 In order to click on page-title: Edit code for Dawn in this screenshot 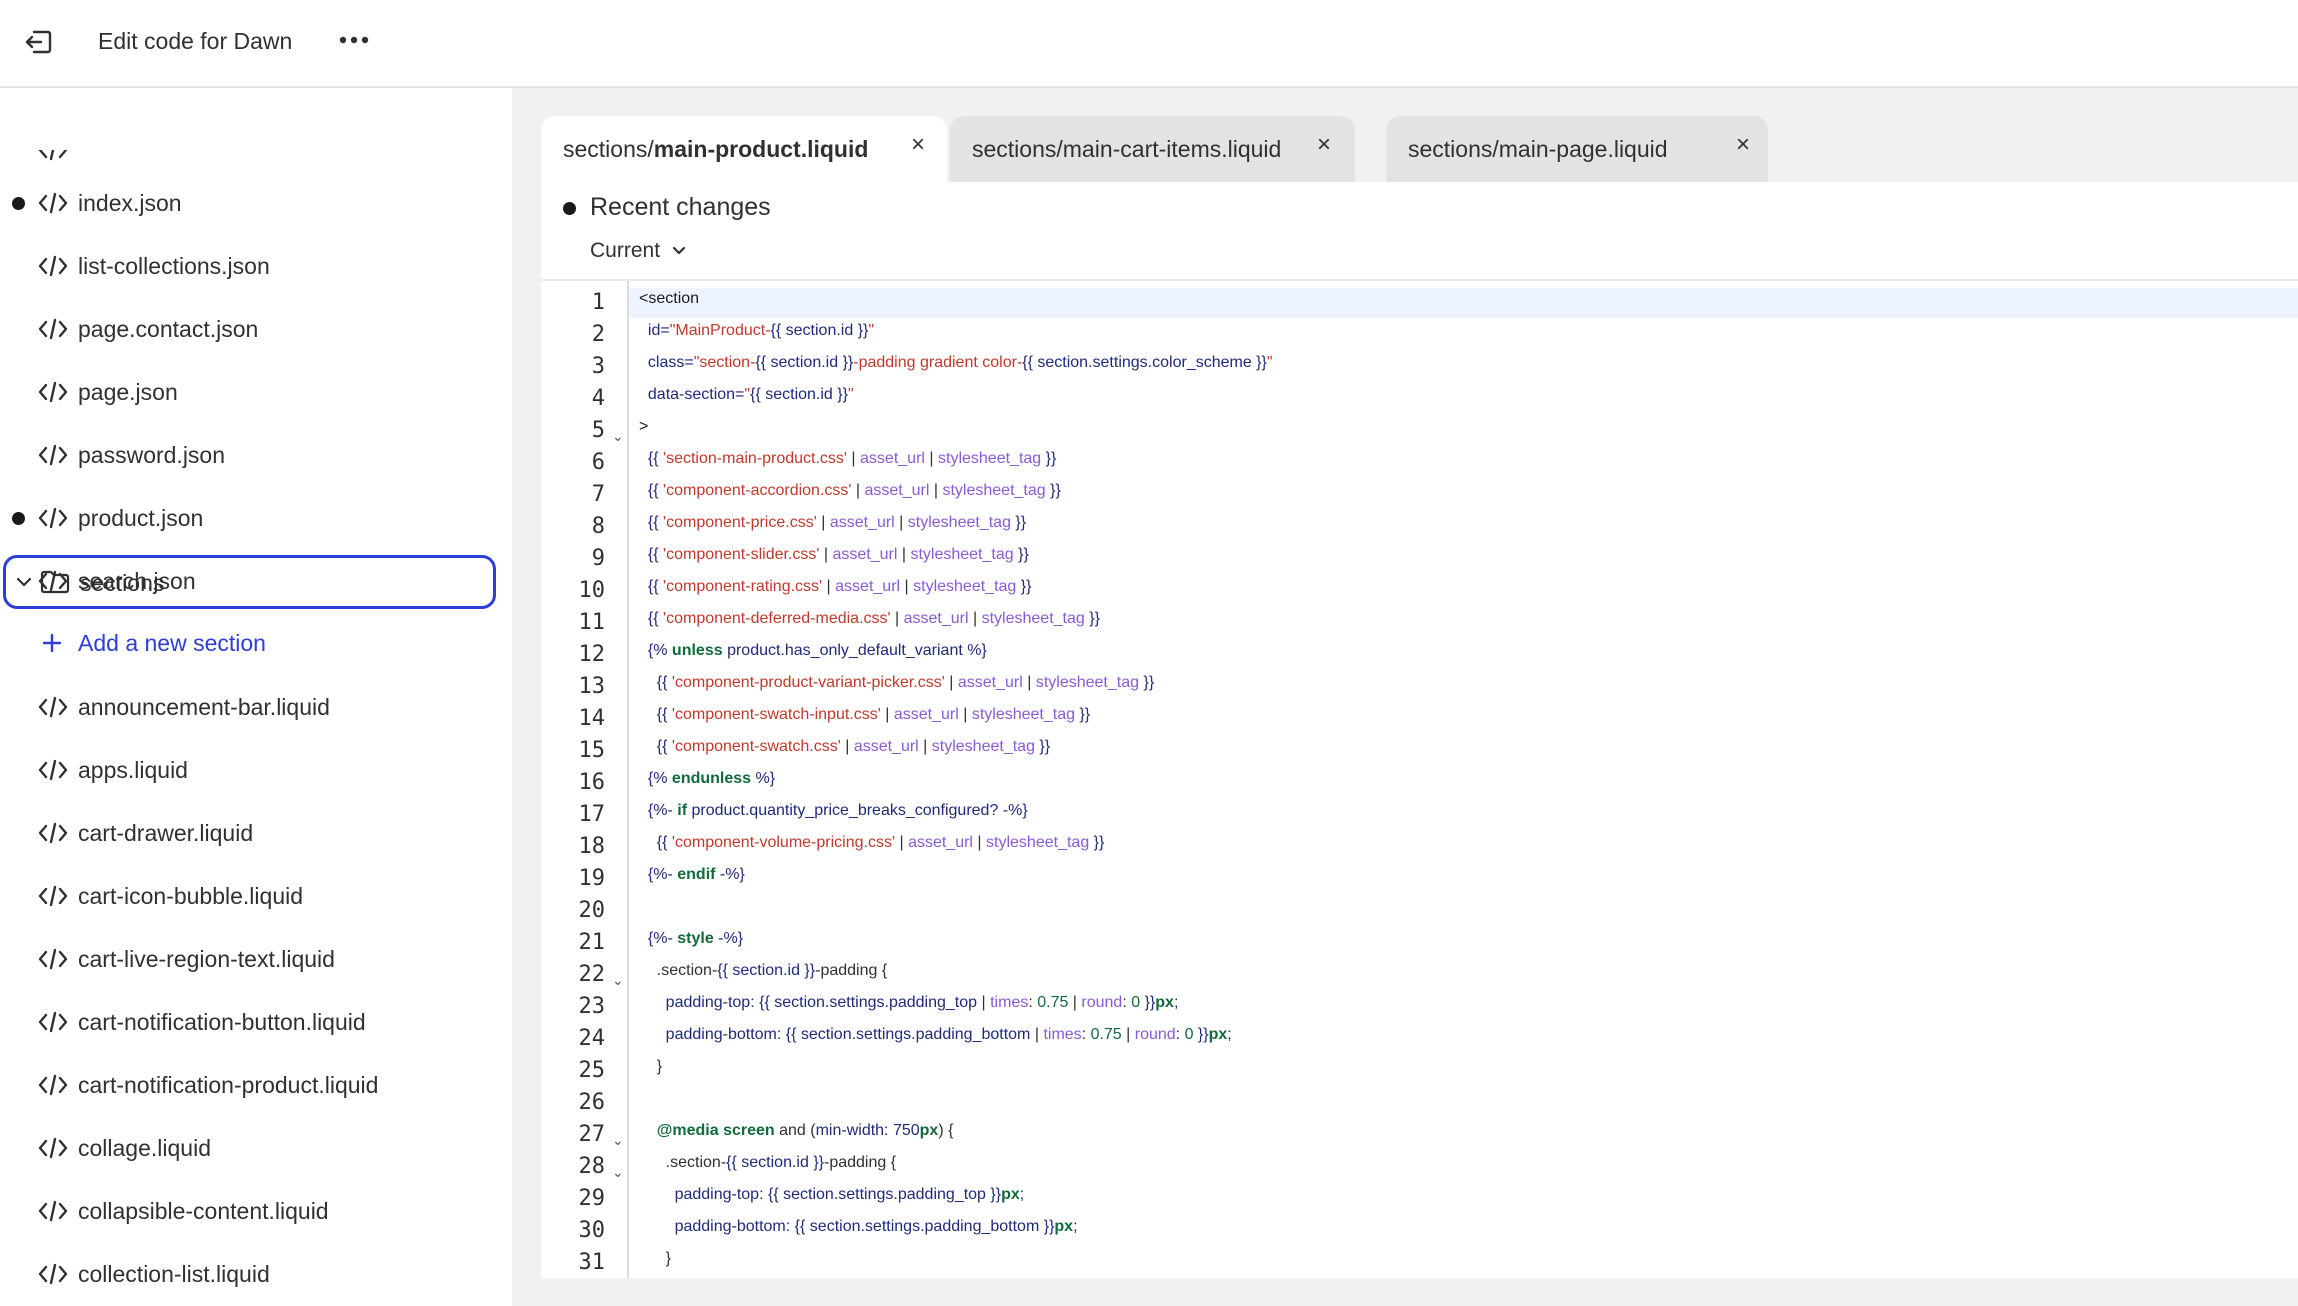, I will do `click(195, 41)`.